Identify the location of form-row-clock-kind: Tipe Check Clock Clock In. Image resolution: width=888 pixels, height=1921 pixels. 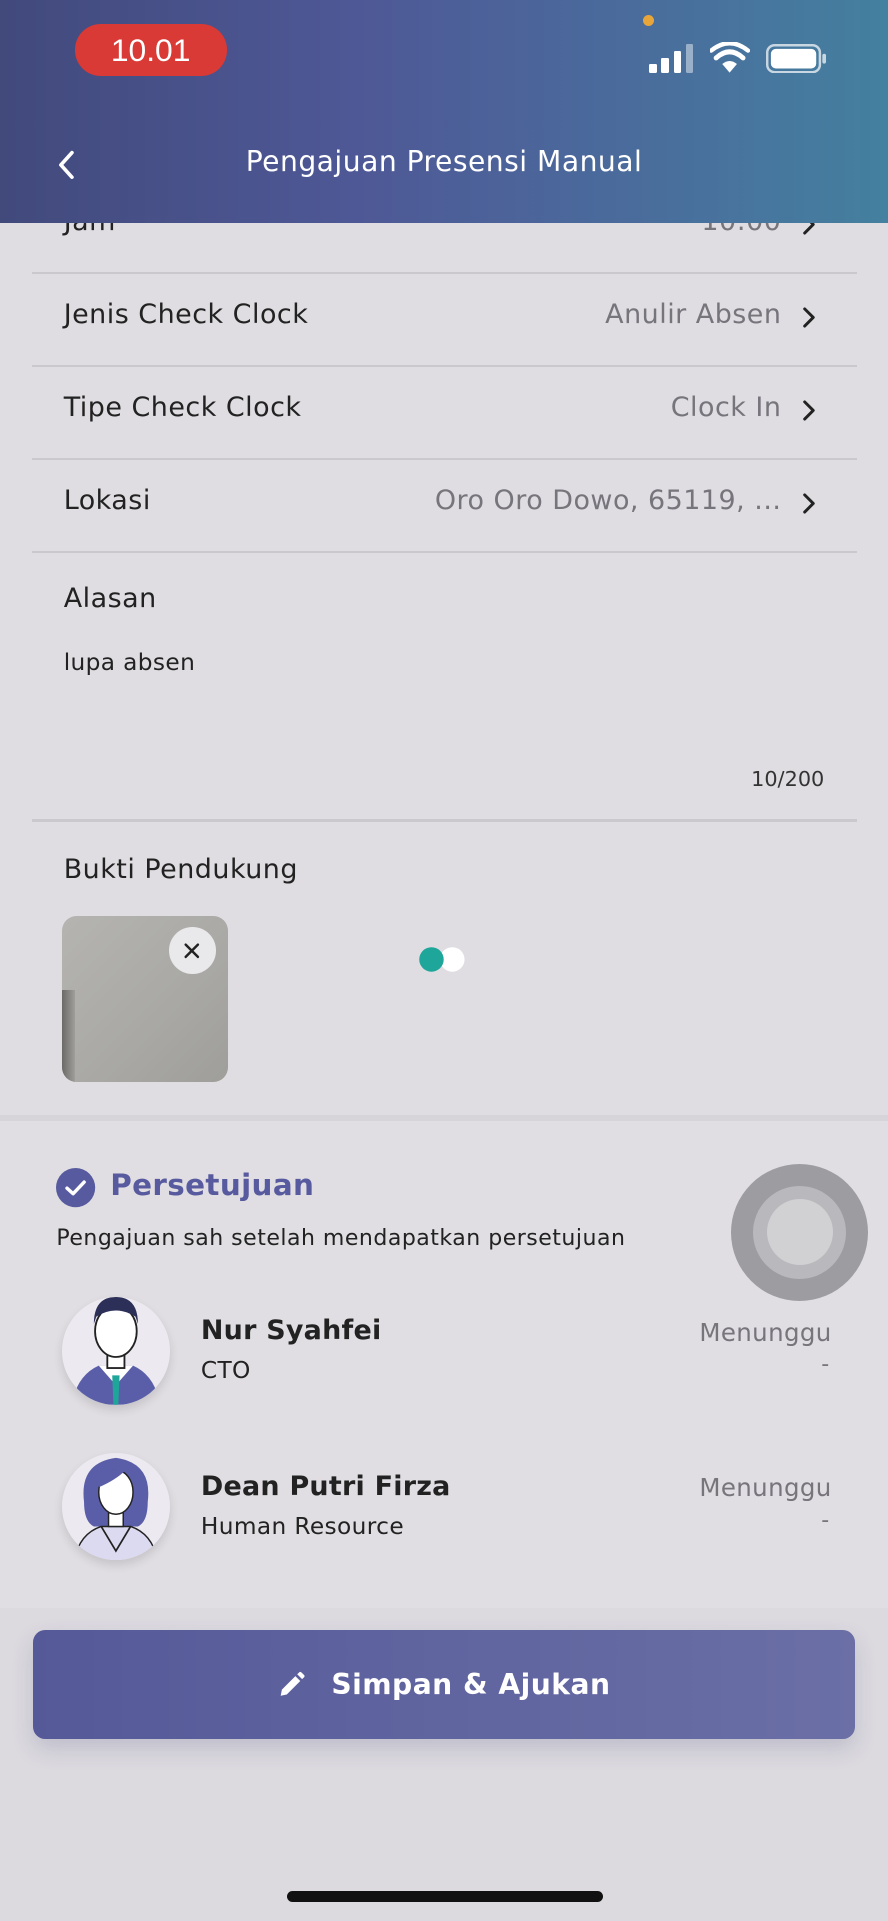
(444, 413).